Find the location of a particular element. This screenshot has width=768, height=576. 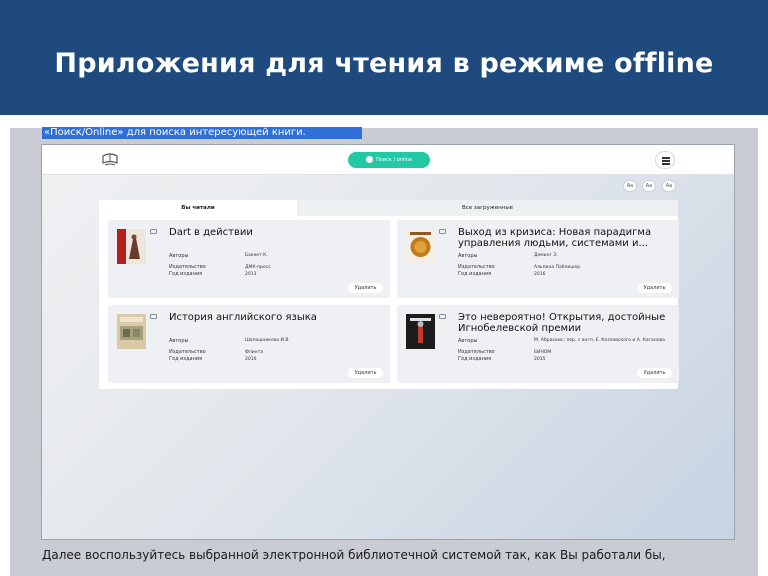

book-title: Dart в действии is located at coordinates (211, 232).